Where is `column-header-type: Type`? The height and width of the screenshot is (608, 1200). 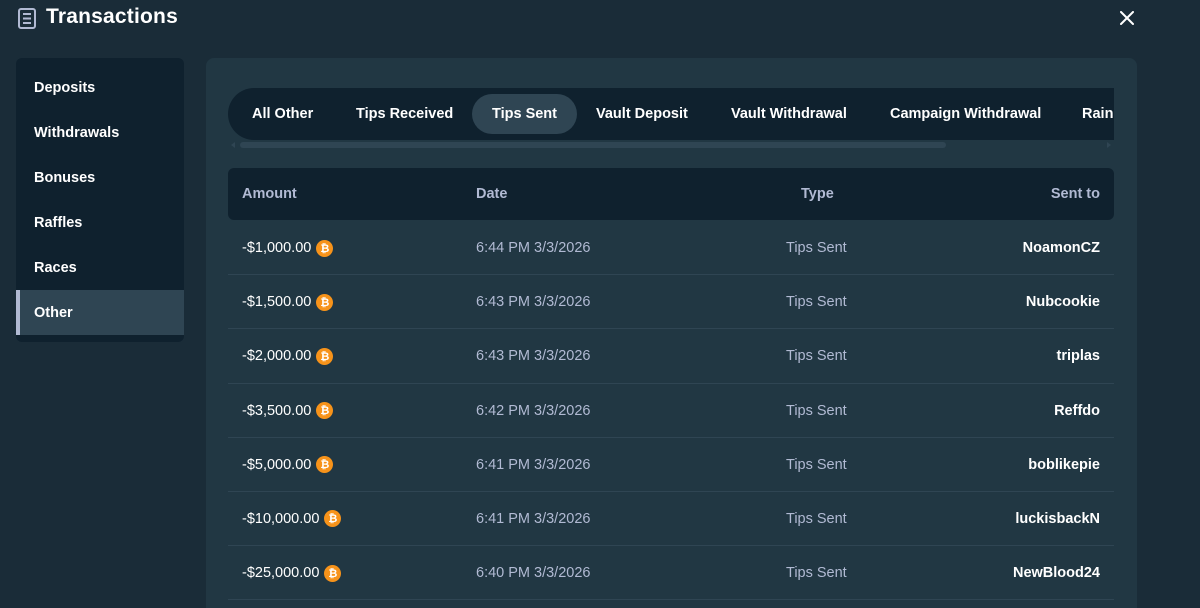 column-header-type: Type is located at coordinates (817, 194).